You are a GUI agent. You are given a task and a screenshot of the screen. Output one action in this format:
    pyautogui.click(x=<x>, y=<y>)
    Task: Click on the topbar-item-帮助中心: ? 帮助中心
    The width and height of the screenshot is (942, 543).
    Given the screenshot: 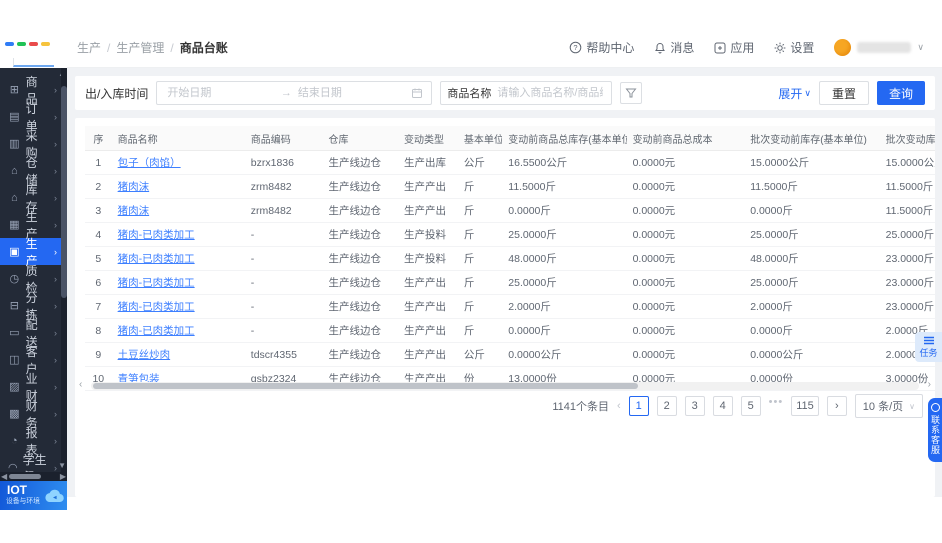 What is the action you would take?
    pyautogui.click(x=601, y=47)
    